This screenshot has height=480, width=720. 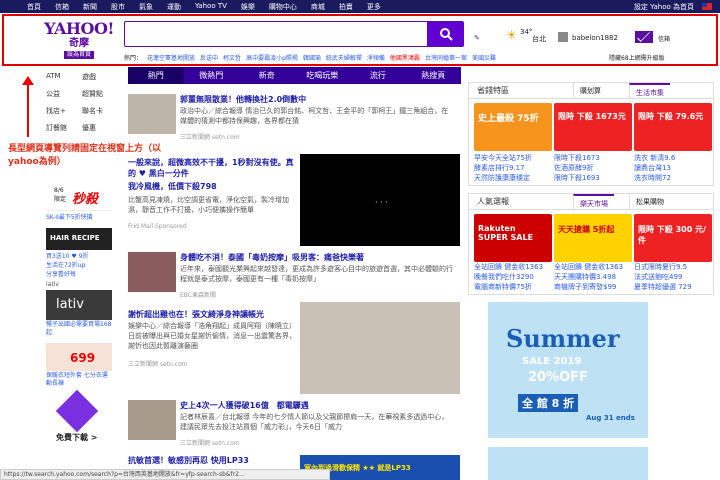 I want to click on nav-shopping: 購物中心, so click(x=283, y=7).